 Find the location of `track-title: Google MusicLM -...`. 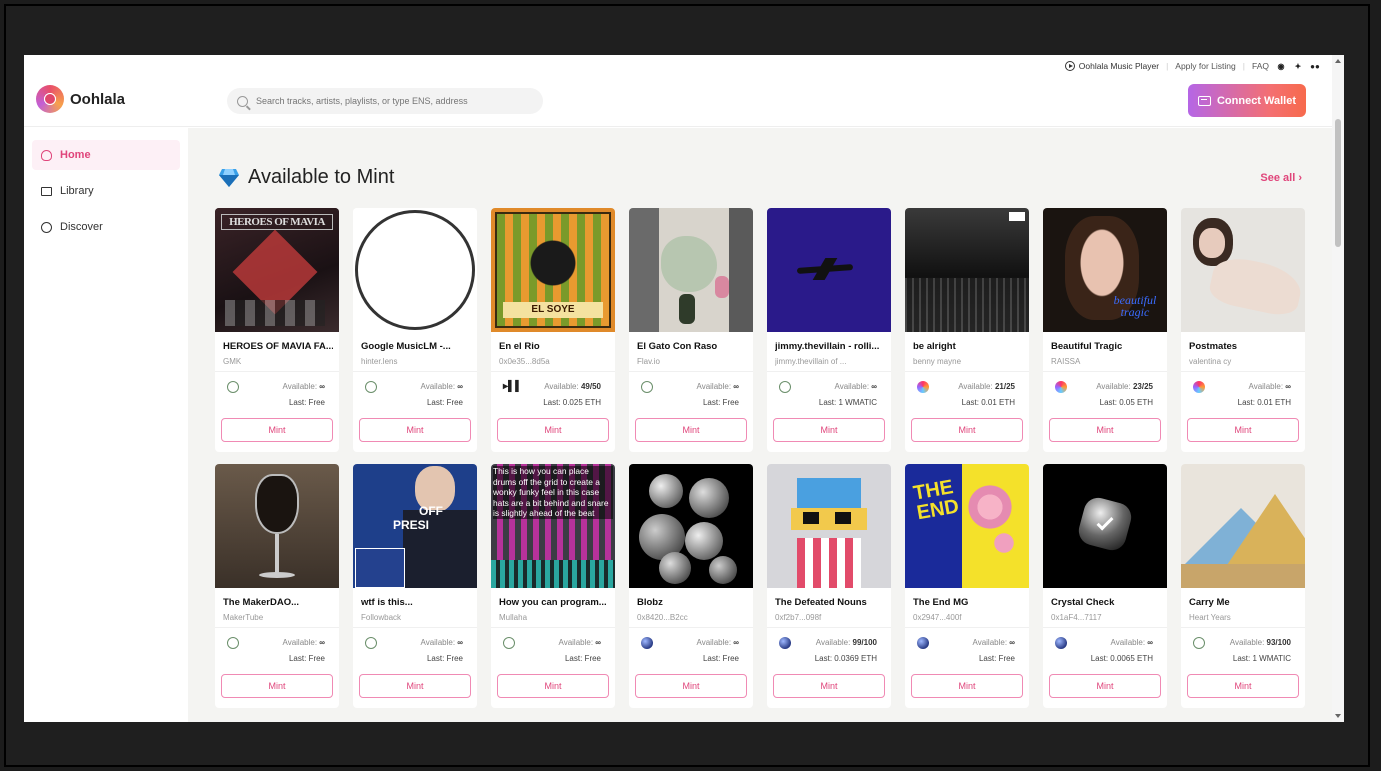

track-title: Google MusicLM -... is located at coordinates (416, 346).